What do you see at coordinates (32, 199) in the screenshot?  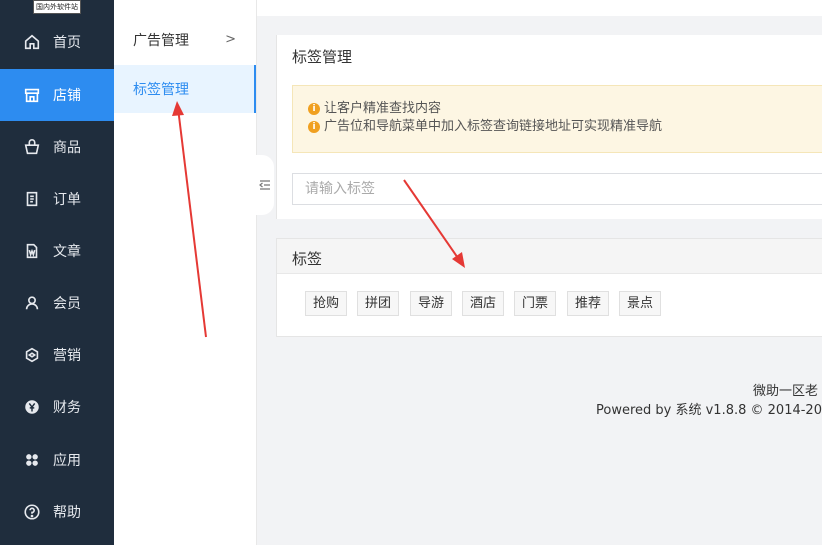 I see `order-icon` at bounding box center [32, 199].